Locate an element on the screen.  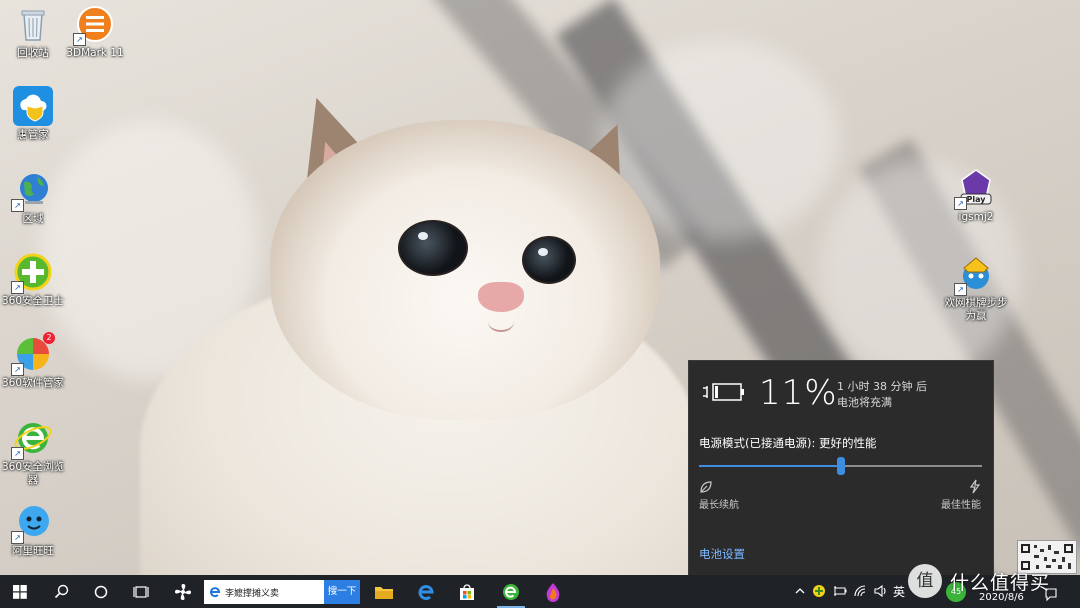
power-mode-label: 电源模式(已接通电源): 更好的性能 is located at coordinates (788, 443).